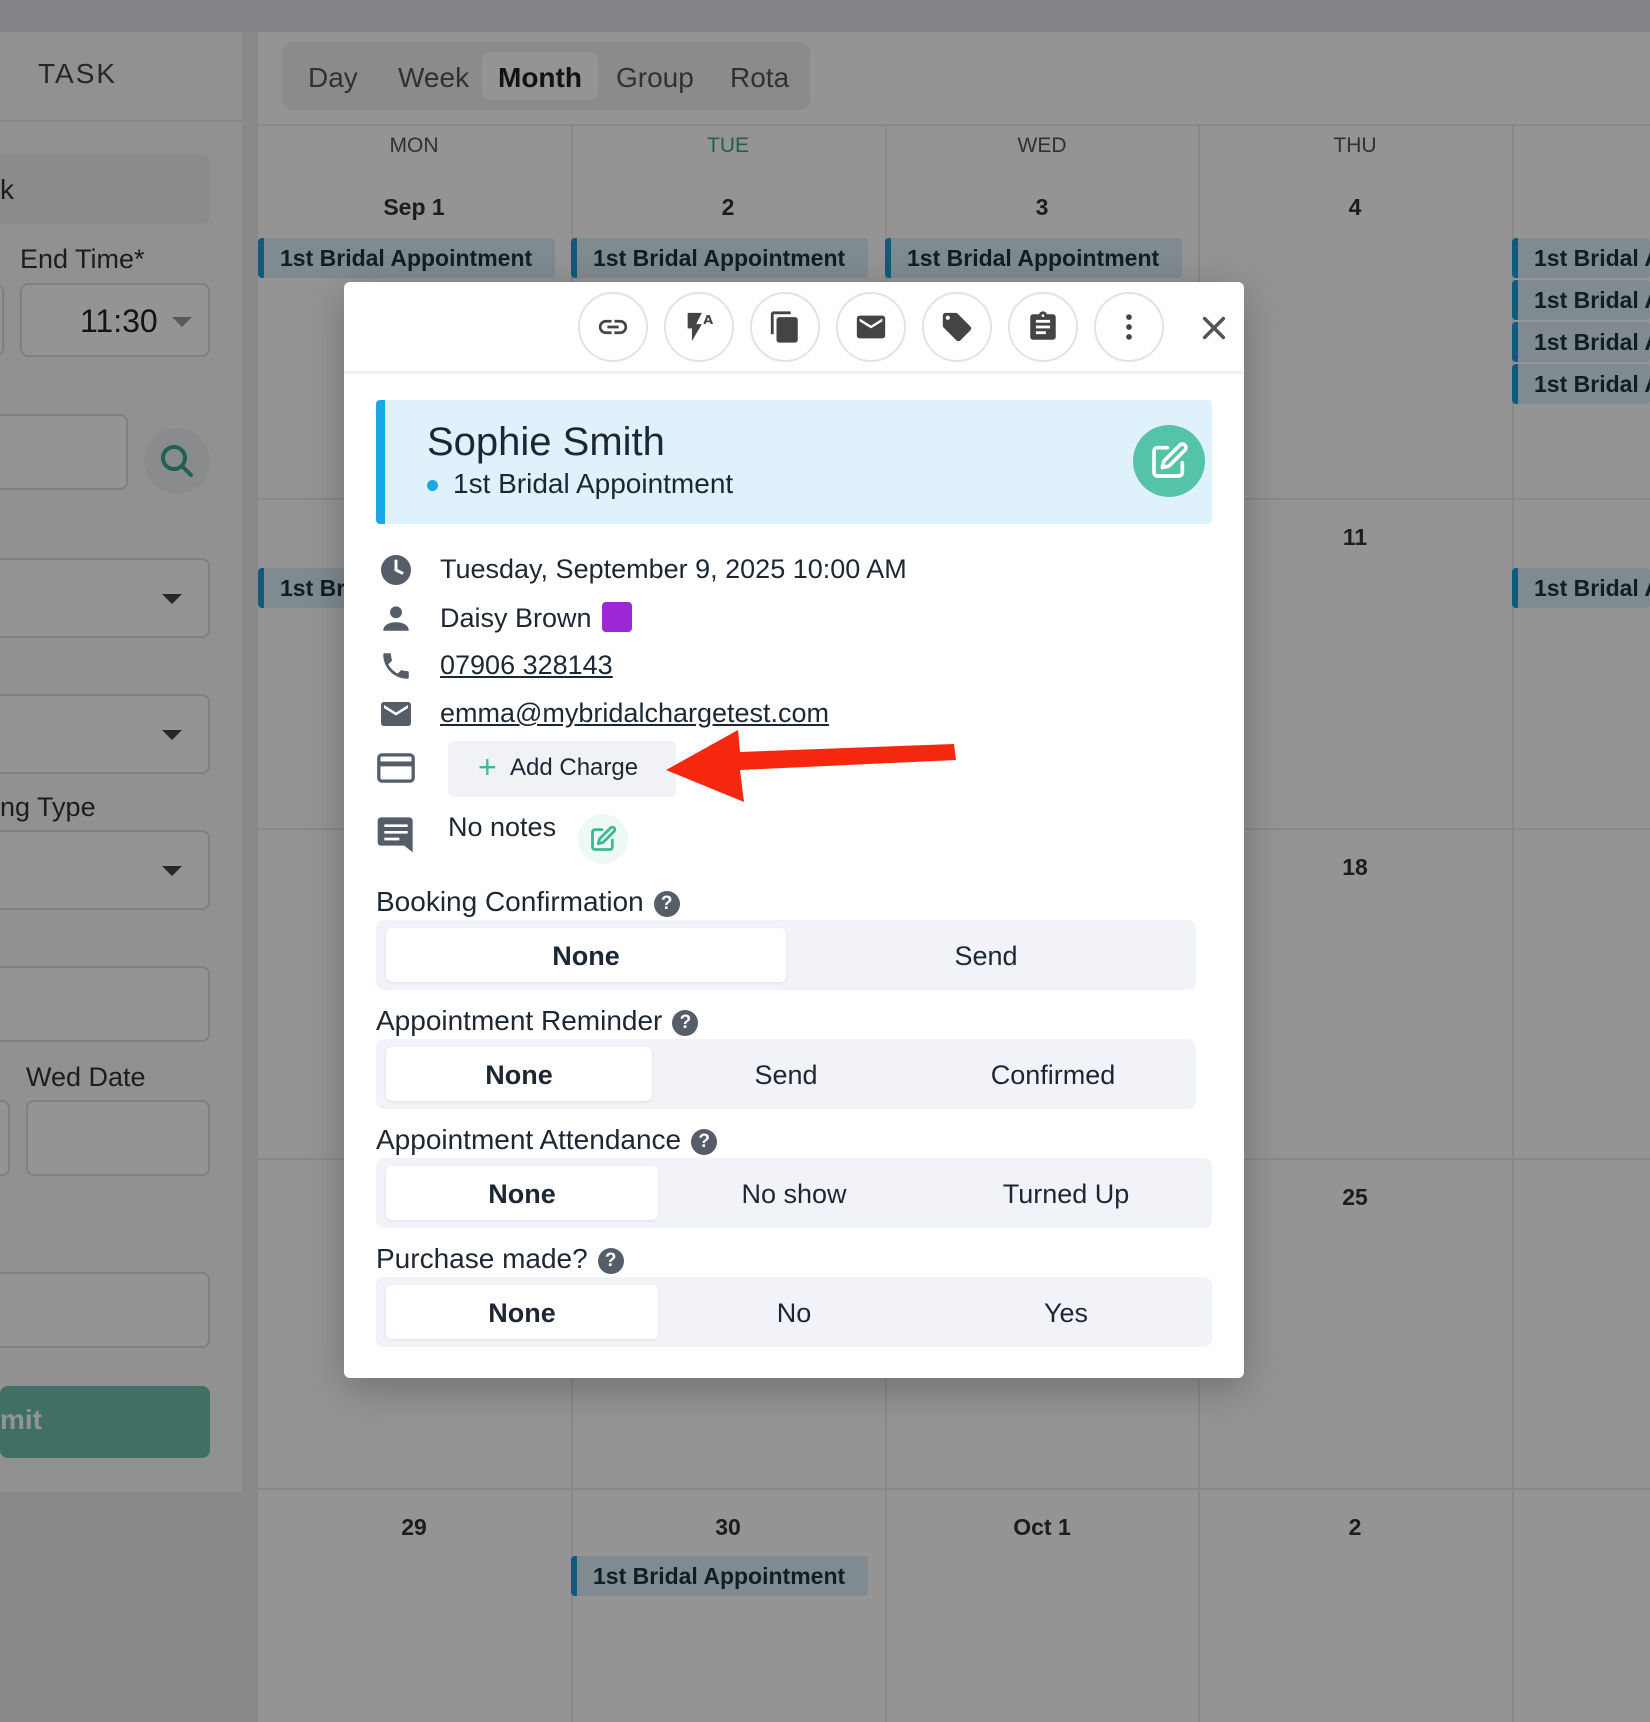  I want to click on appointment-attendance-toggle: None No show Turned Up, so click(794, 1193).